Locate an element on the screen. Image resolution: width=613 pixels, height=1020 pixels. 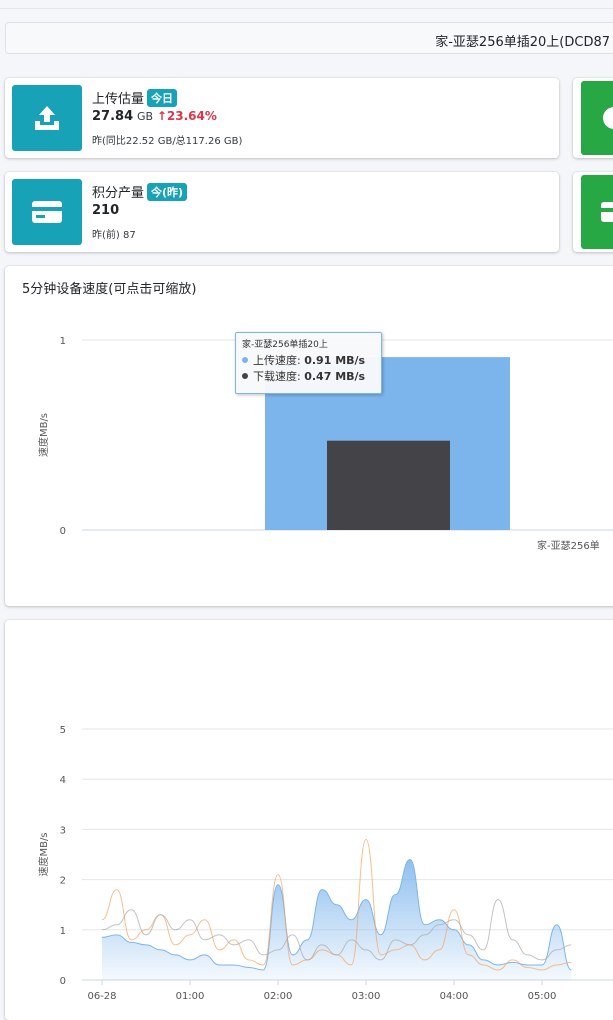
today-yesterday-badge: 今(昨) is located at coordinates (167, 192).